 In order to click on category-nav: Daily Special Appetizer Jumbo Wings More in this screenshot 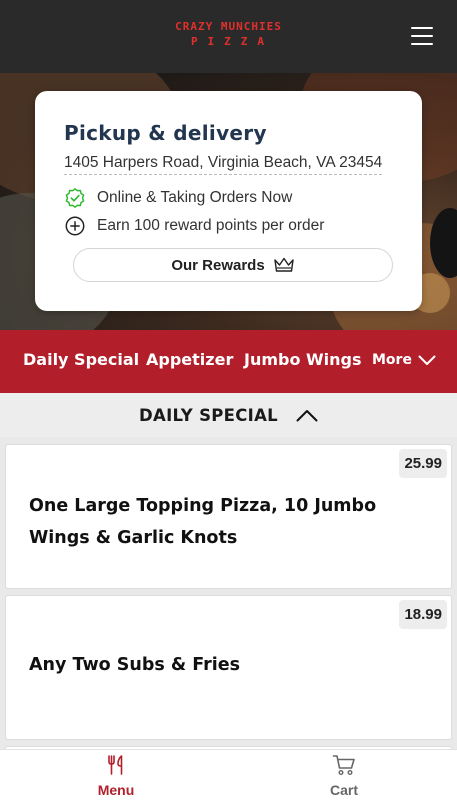, I will do `click(228, 361)`.